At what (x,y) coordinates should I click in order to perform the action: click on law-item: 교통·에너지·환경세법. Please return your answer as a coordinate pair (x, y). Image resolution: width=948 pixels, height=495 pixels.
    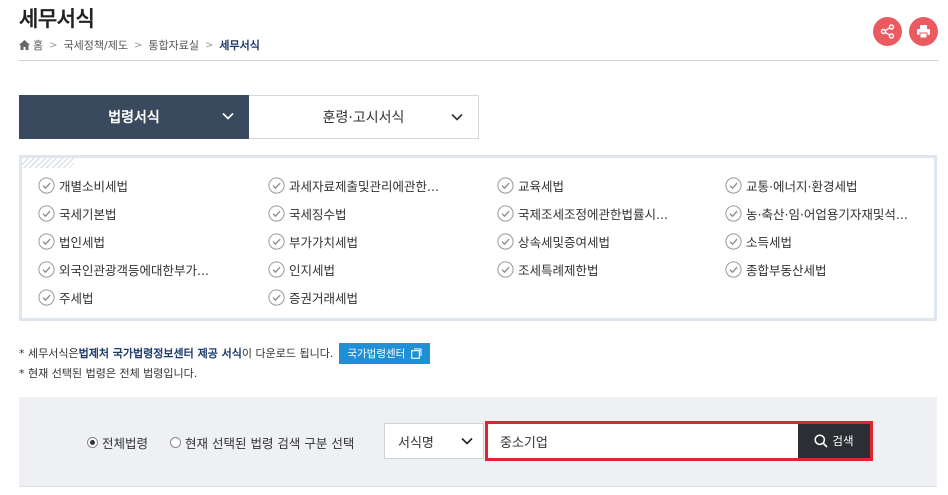
    Looking at the image, I should click on (836, 185).